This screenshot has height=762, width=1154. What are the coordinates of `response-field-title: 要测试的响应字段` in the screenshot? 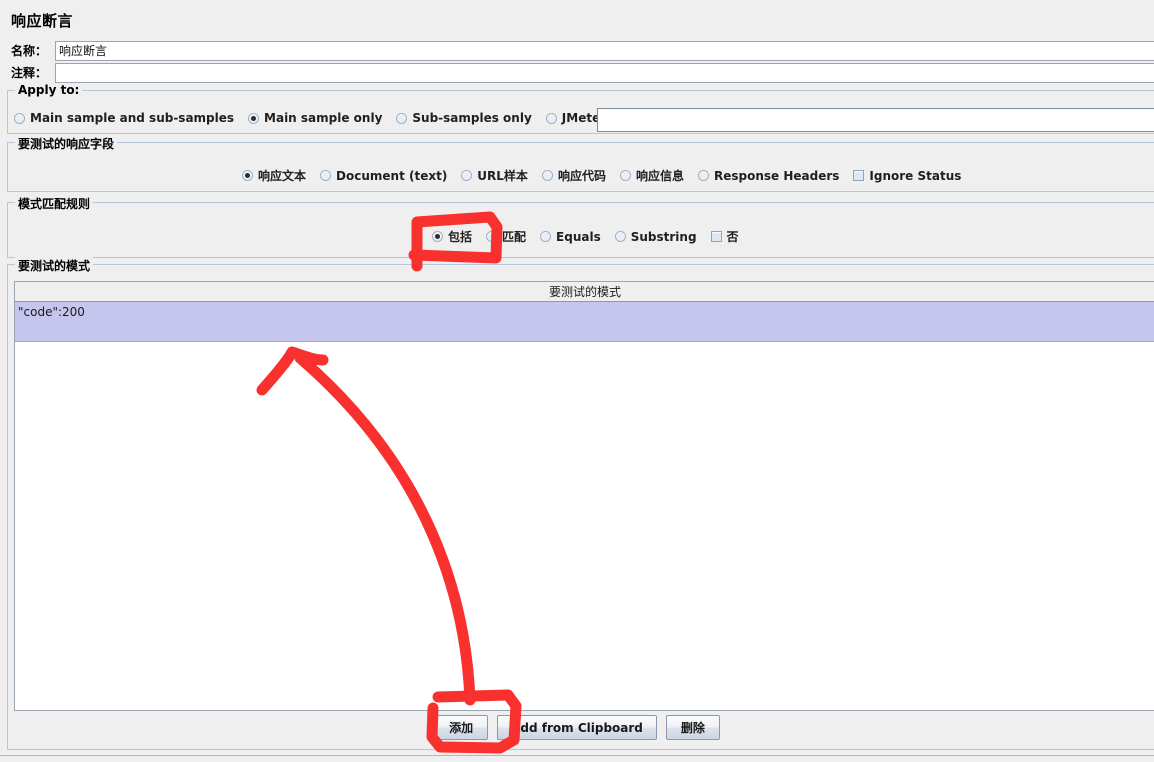 It's located at (66, 143).